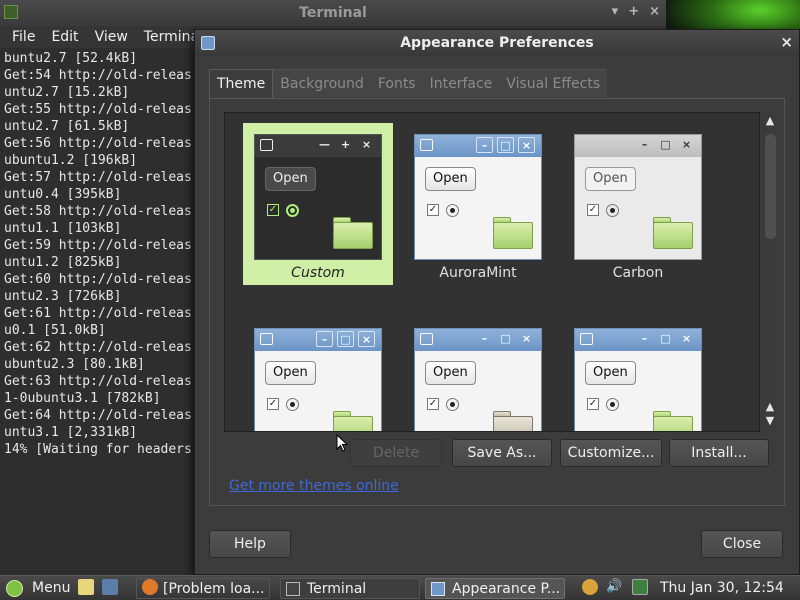  I want to click on theme-item: – □ × Open ✓ AuroraMint, so click(478, 204).